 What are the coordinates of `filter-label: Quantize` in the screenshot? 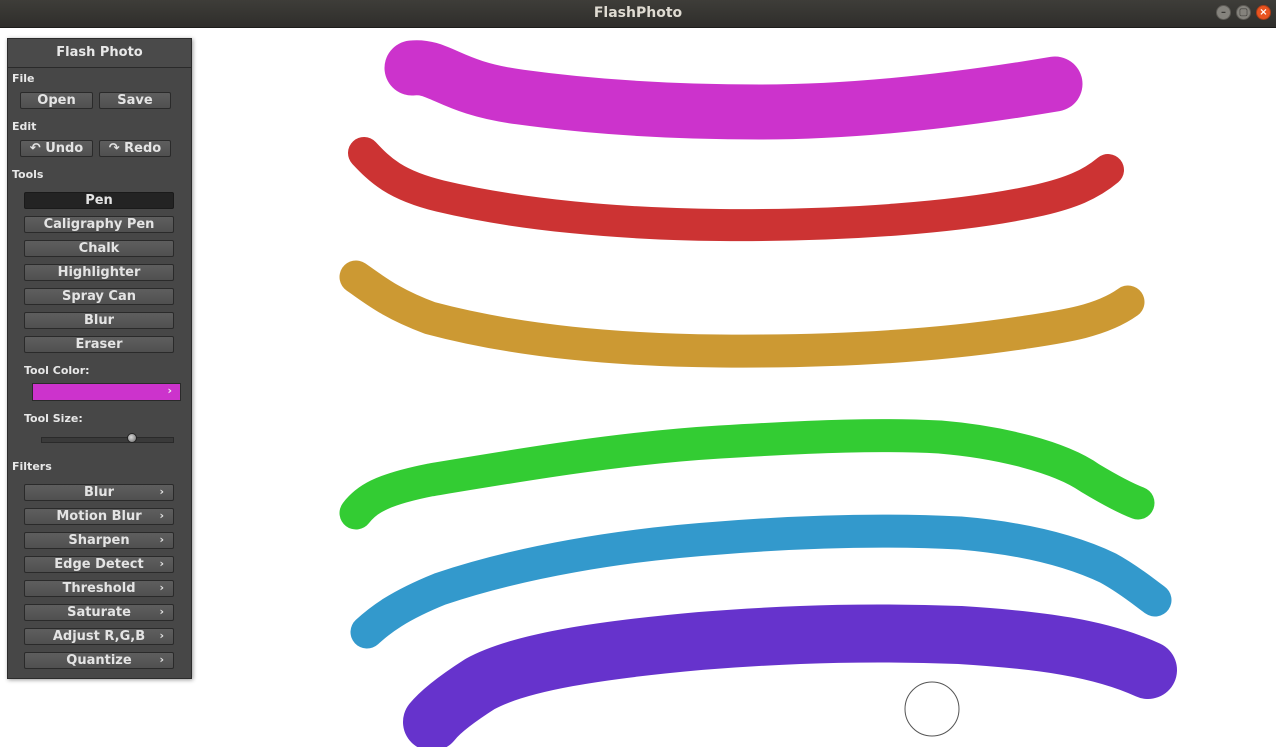 It's located at (99, 660).